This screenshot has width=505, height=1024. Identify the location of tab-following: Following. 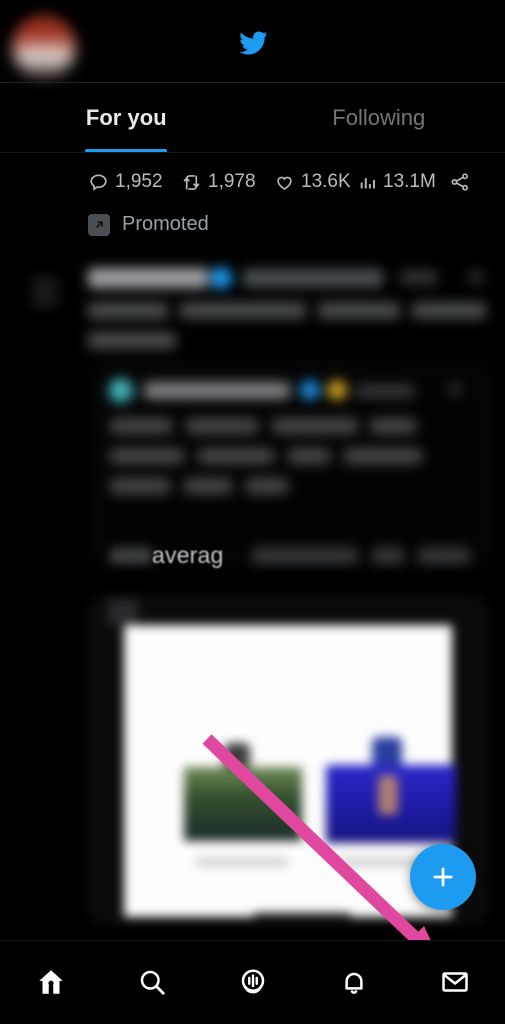
(379, 118).